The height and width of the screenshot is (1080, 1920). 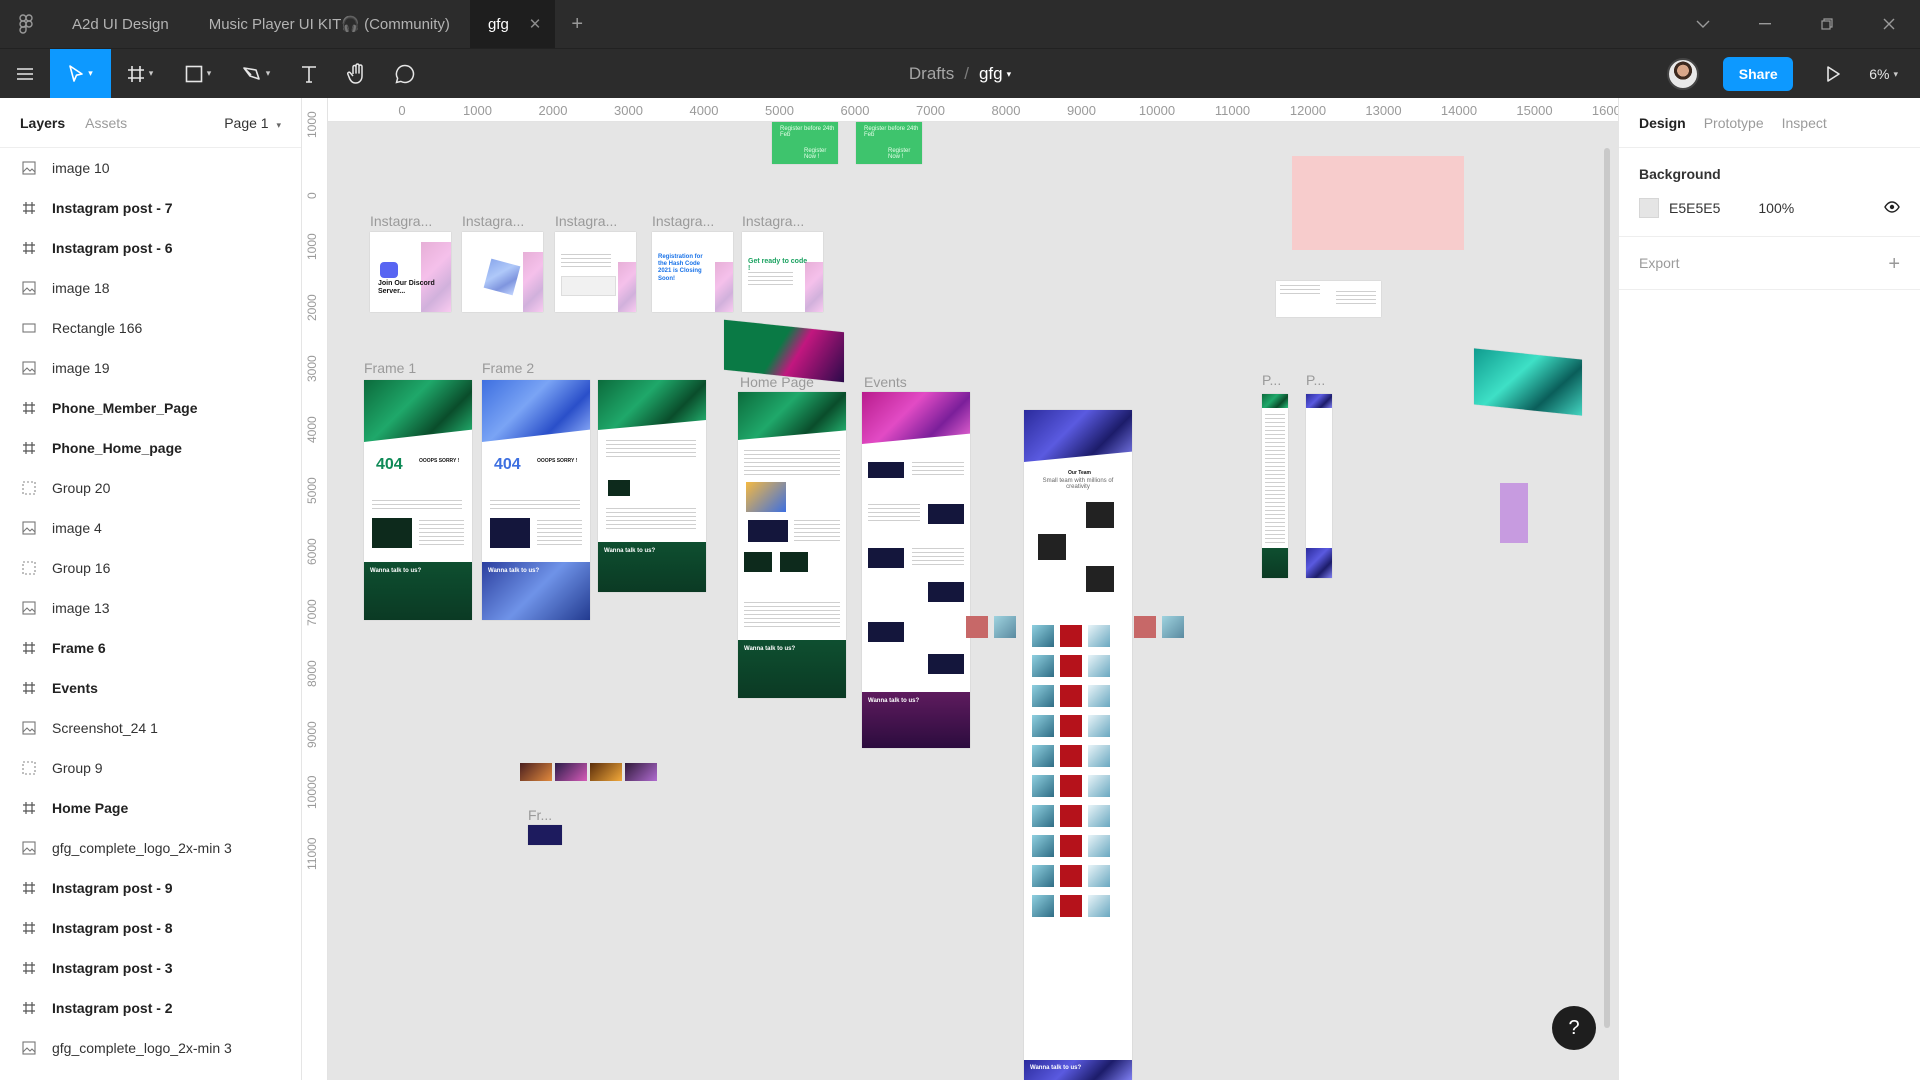 What do you see at coordinates (150, 688) in the screenshot?
I see `layer-item: Events` at bounding box center [150, 688].